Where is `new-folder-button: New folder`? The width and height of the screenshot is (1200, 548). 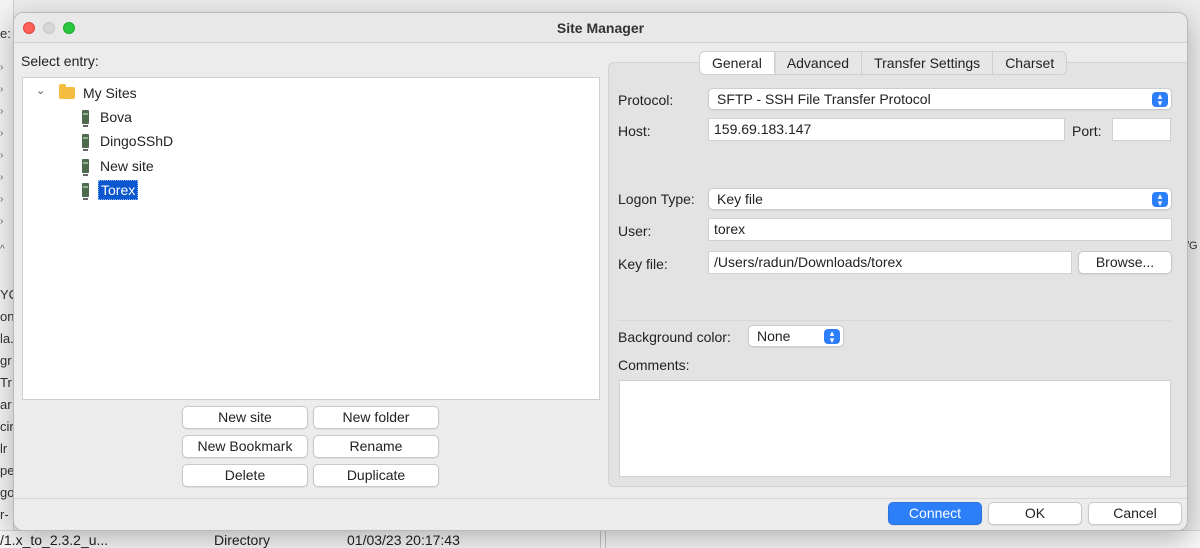 new-folder-button: New folder is located at coordinates (376, 417).